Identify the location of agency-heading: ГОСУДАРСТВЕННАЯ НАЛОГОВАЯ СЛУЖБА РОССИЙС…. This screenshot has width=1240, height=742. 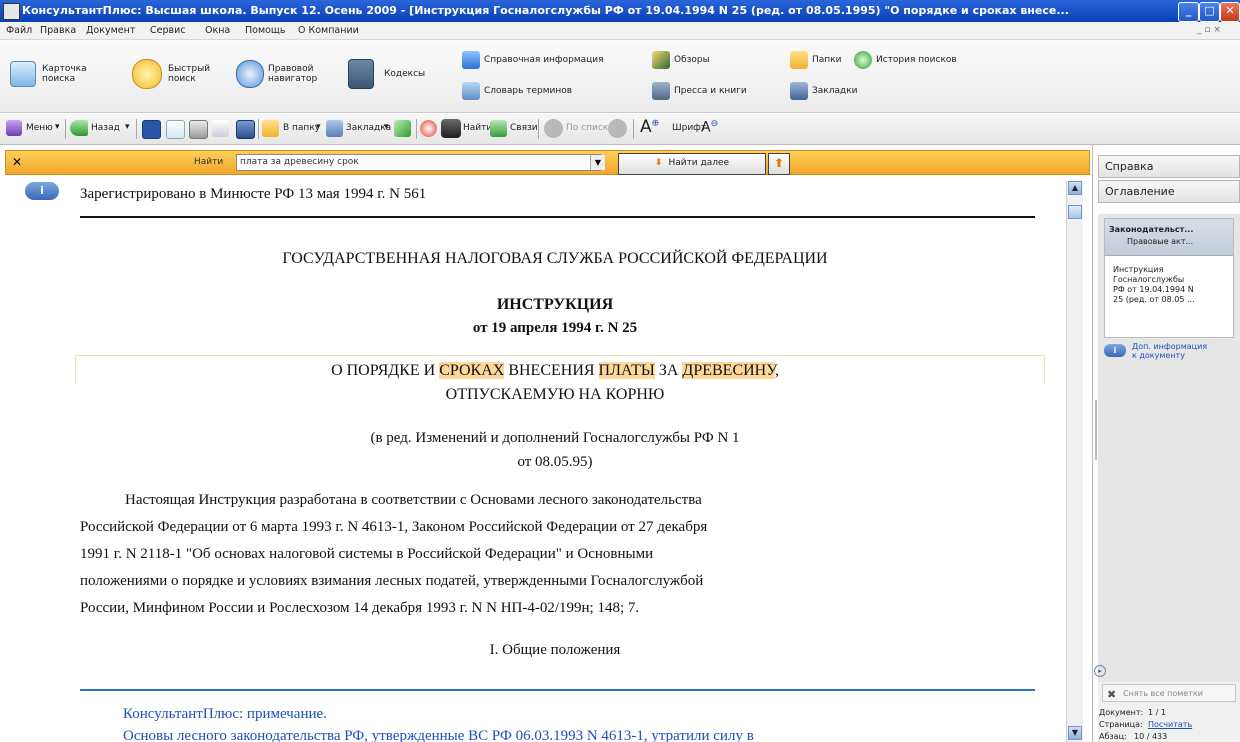
(555, 258).